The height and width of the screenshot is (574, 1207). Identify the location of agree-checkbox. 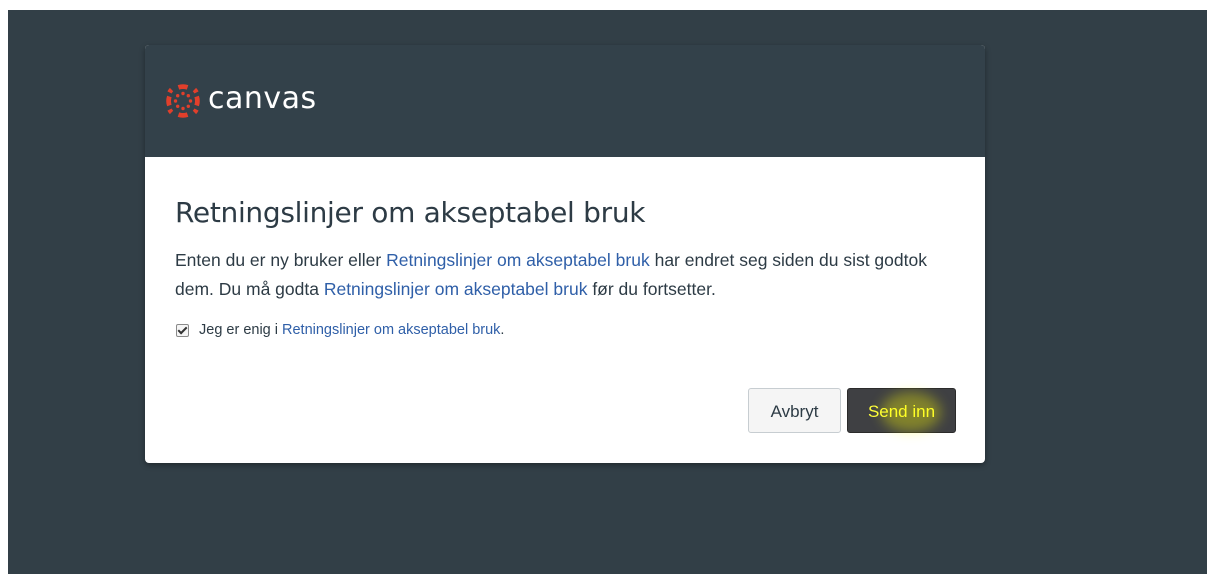
(182, 330).